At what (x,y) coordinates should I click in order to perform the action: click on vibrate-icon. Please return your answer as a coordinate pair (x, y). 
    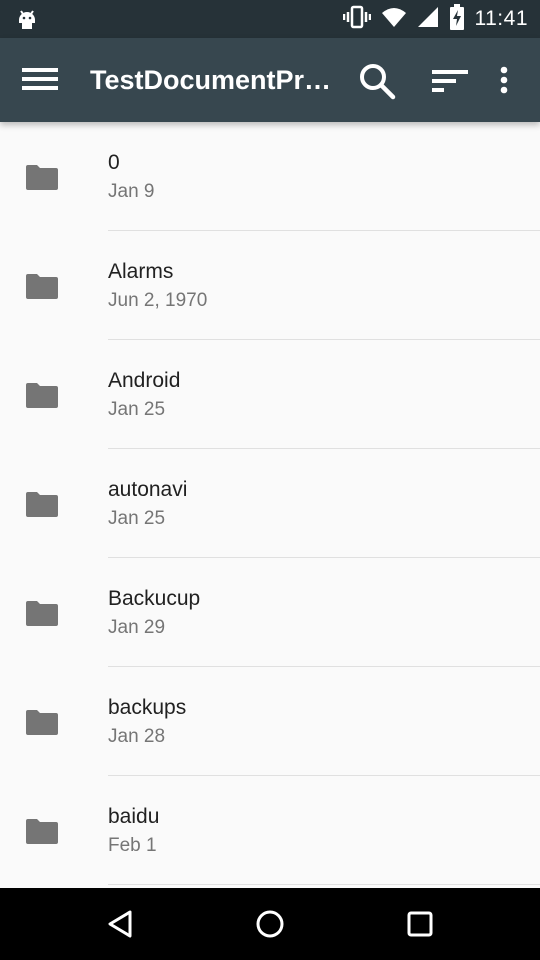
    Looking at the image, I should click on (356, 19).